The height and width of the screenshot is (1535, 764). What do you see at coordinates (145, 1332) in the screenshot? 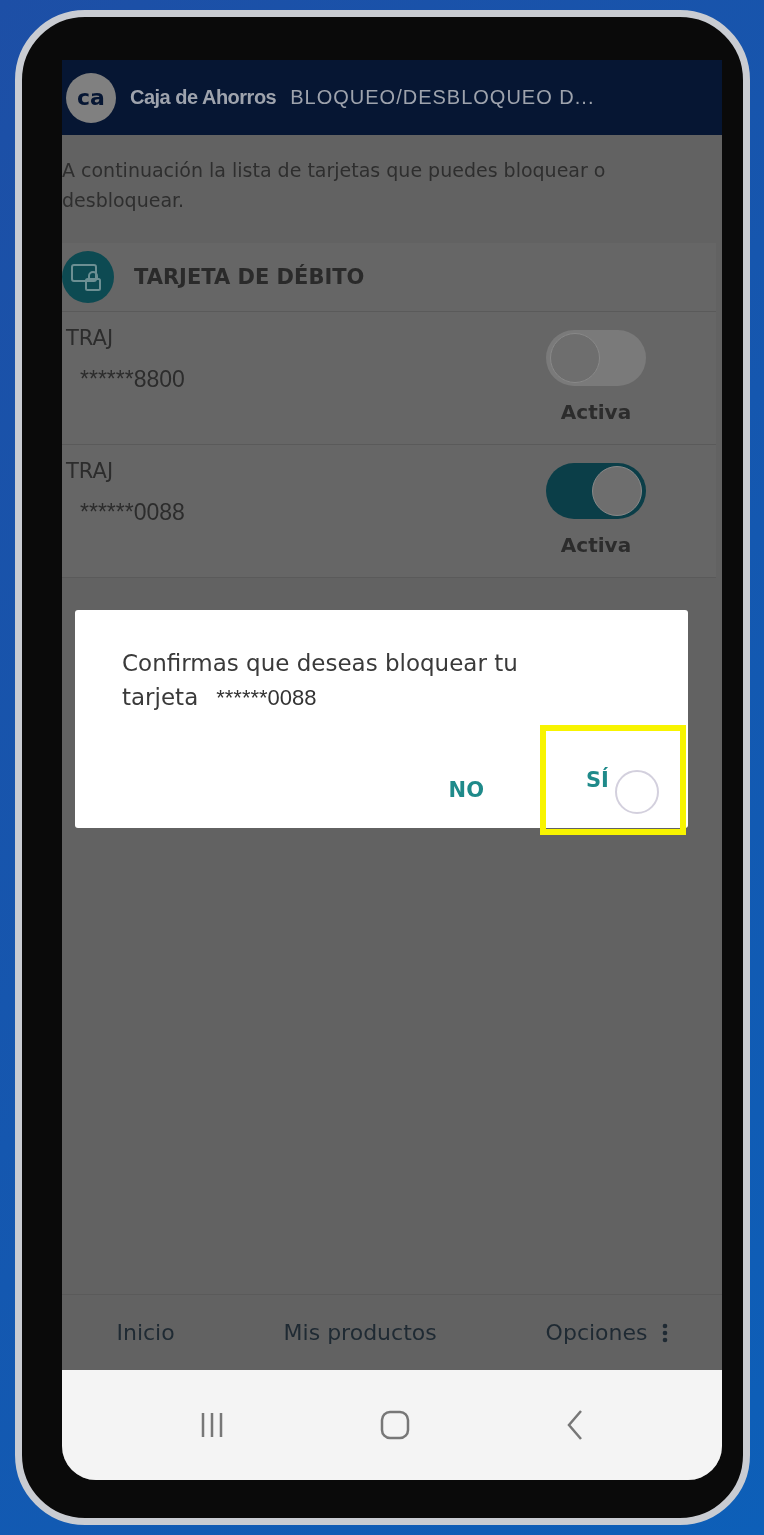
I see `nav-tab: Inicio` at bounding box center [145, 1332].